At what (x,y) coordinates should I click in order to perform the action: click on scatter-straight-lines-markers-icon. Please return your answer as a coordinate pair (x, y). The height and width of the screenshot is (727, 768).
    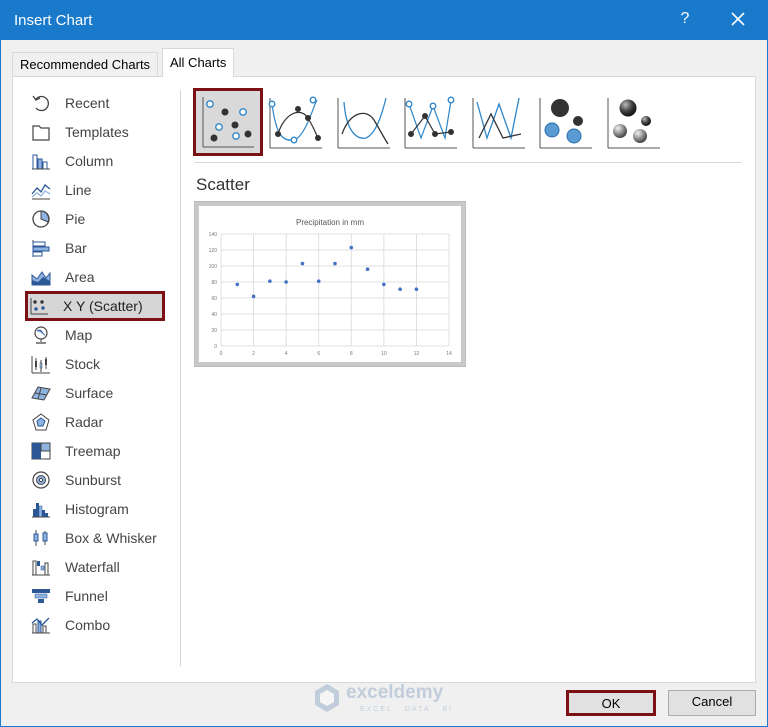
    Looking at the image, I should click on (430, 122).